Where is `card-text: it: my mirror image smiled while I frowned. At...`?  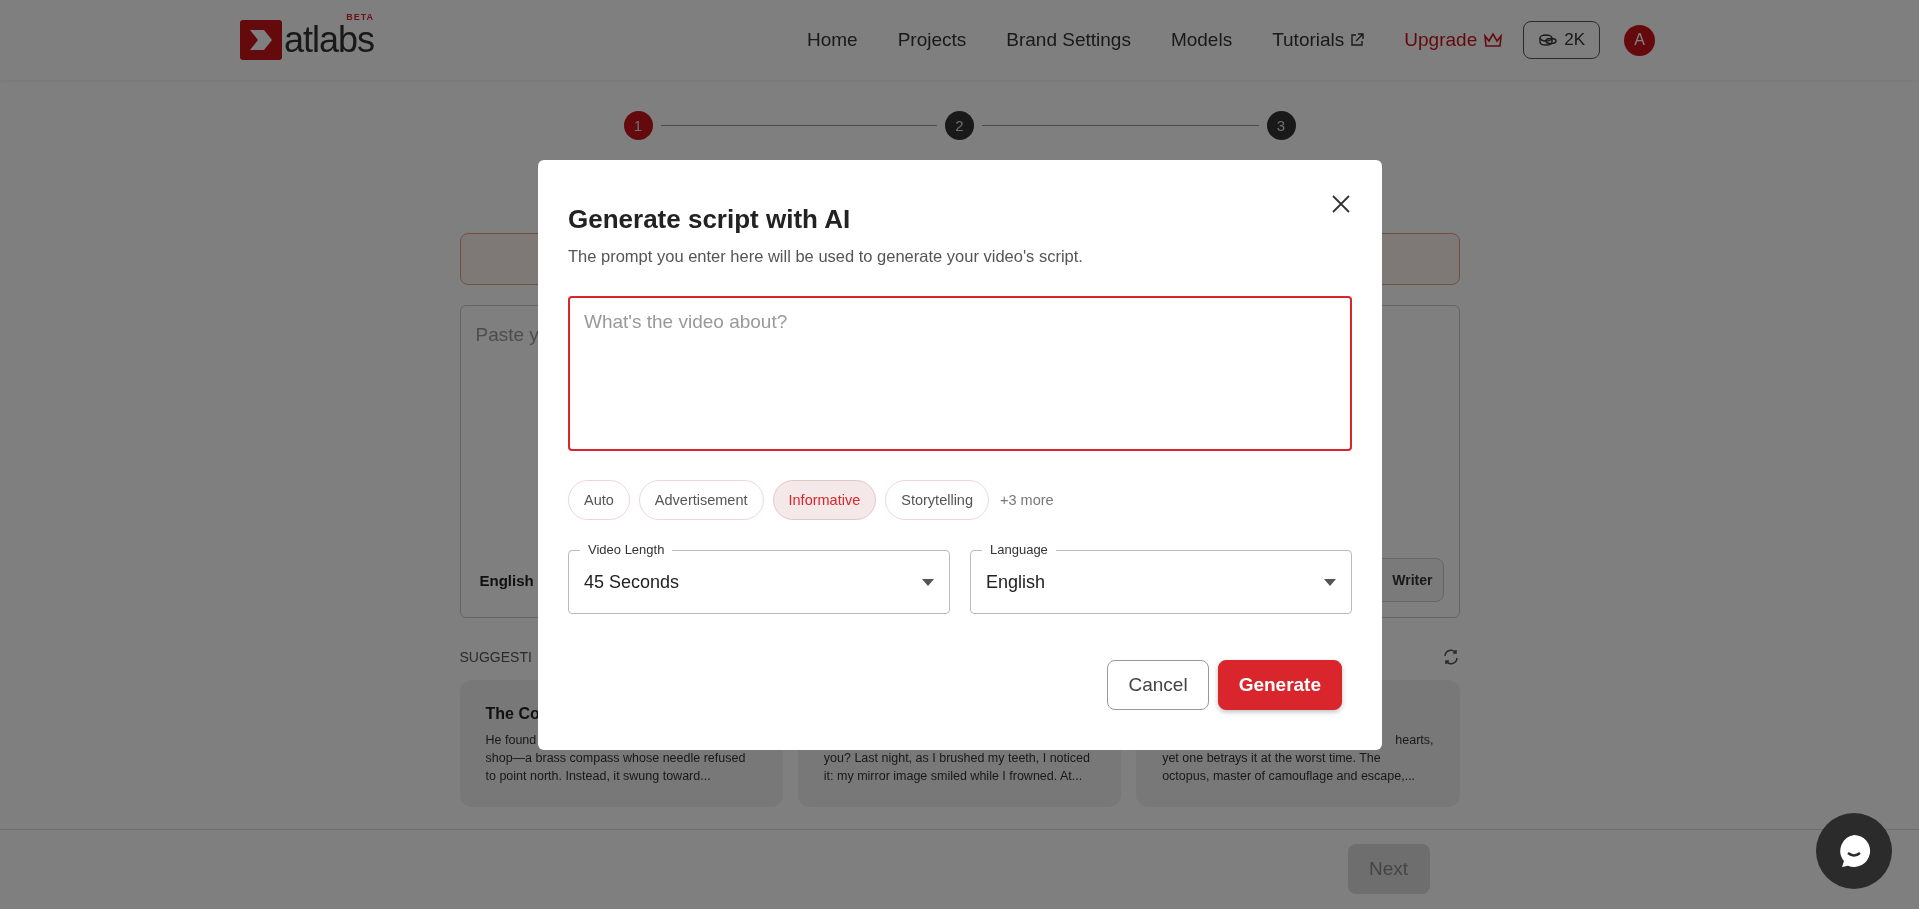
card-text: it: my mirror image smiled while I frowned. At... is located at coordinates (953, 776).